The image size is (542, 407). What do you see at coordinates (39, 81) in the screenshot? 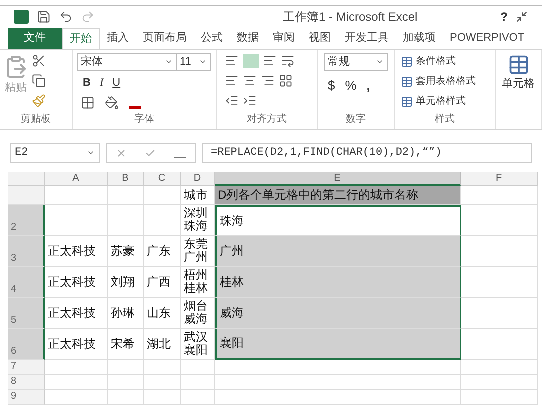
I see `copy-icon` at bounding box center [39, 81].